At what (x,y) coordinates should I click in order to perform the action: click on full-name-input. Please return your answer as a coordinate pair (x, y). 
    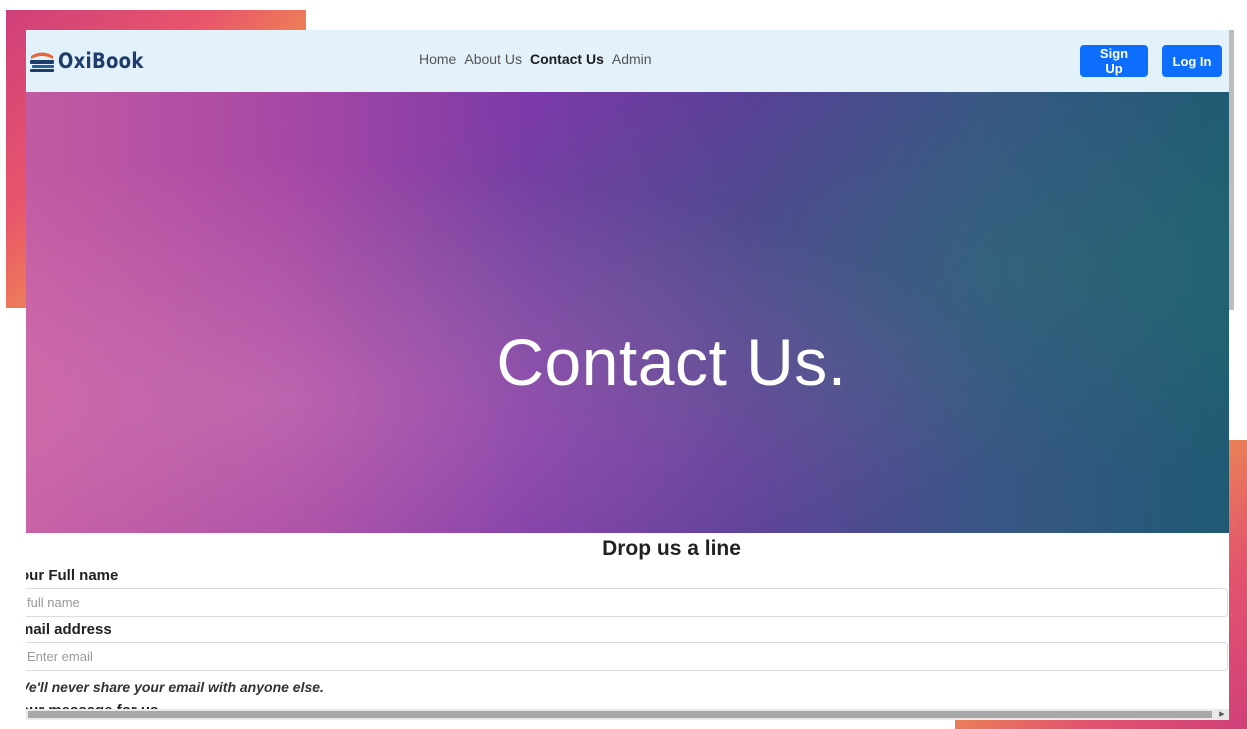
    Looking at the image, I should click on (627, 602).